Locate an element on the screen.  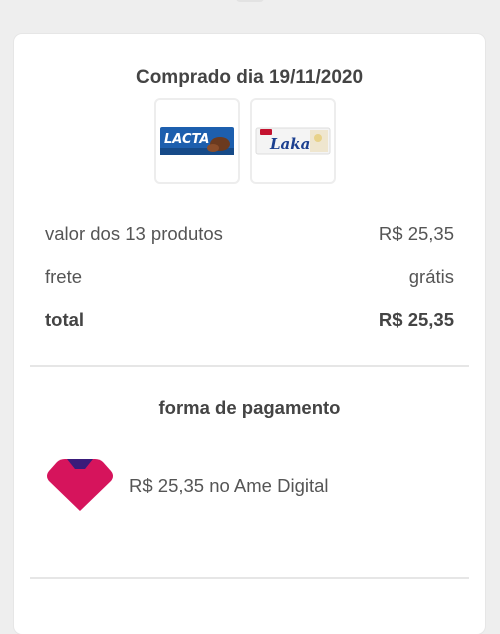
total-row: total R$ 25,35 is located at coordinates (249, 319).